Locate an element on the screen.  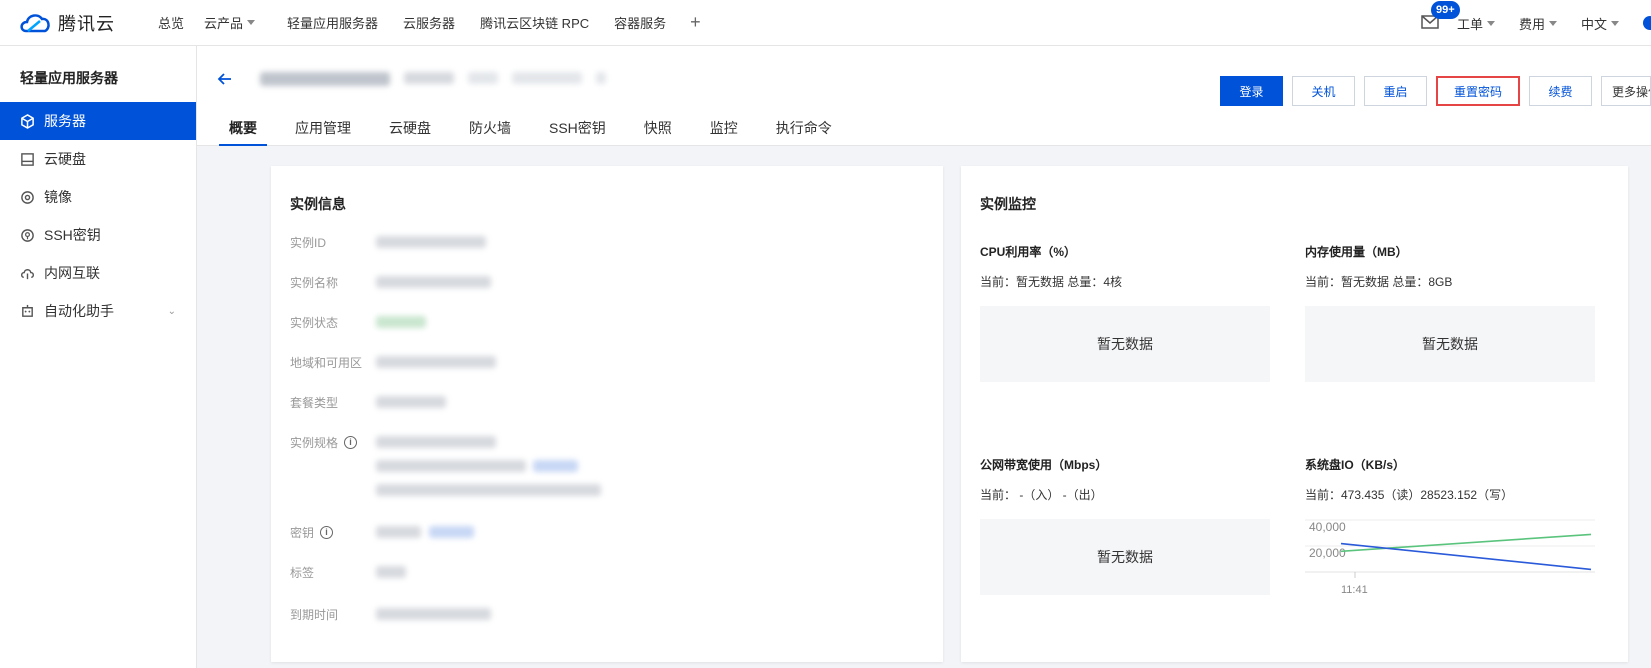
info-label: 地域和可用区 is located at coordinates (326, 363).